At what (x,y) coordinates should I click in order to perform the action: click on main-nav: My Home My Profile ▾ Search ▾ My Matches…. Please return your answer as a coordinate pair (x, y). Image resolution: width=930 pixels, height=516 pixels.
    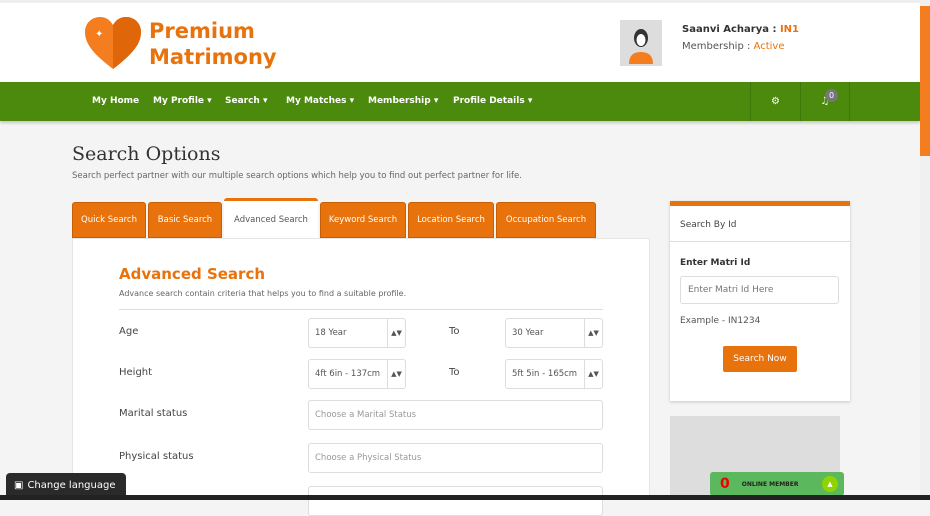
    Looking at the image, I should click on (460, 101).